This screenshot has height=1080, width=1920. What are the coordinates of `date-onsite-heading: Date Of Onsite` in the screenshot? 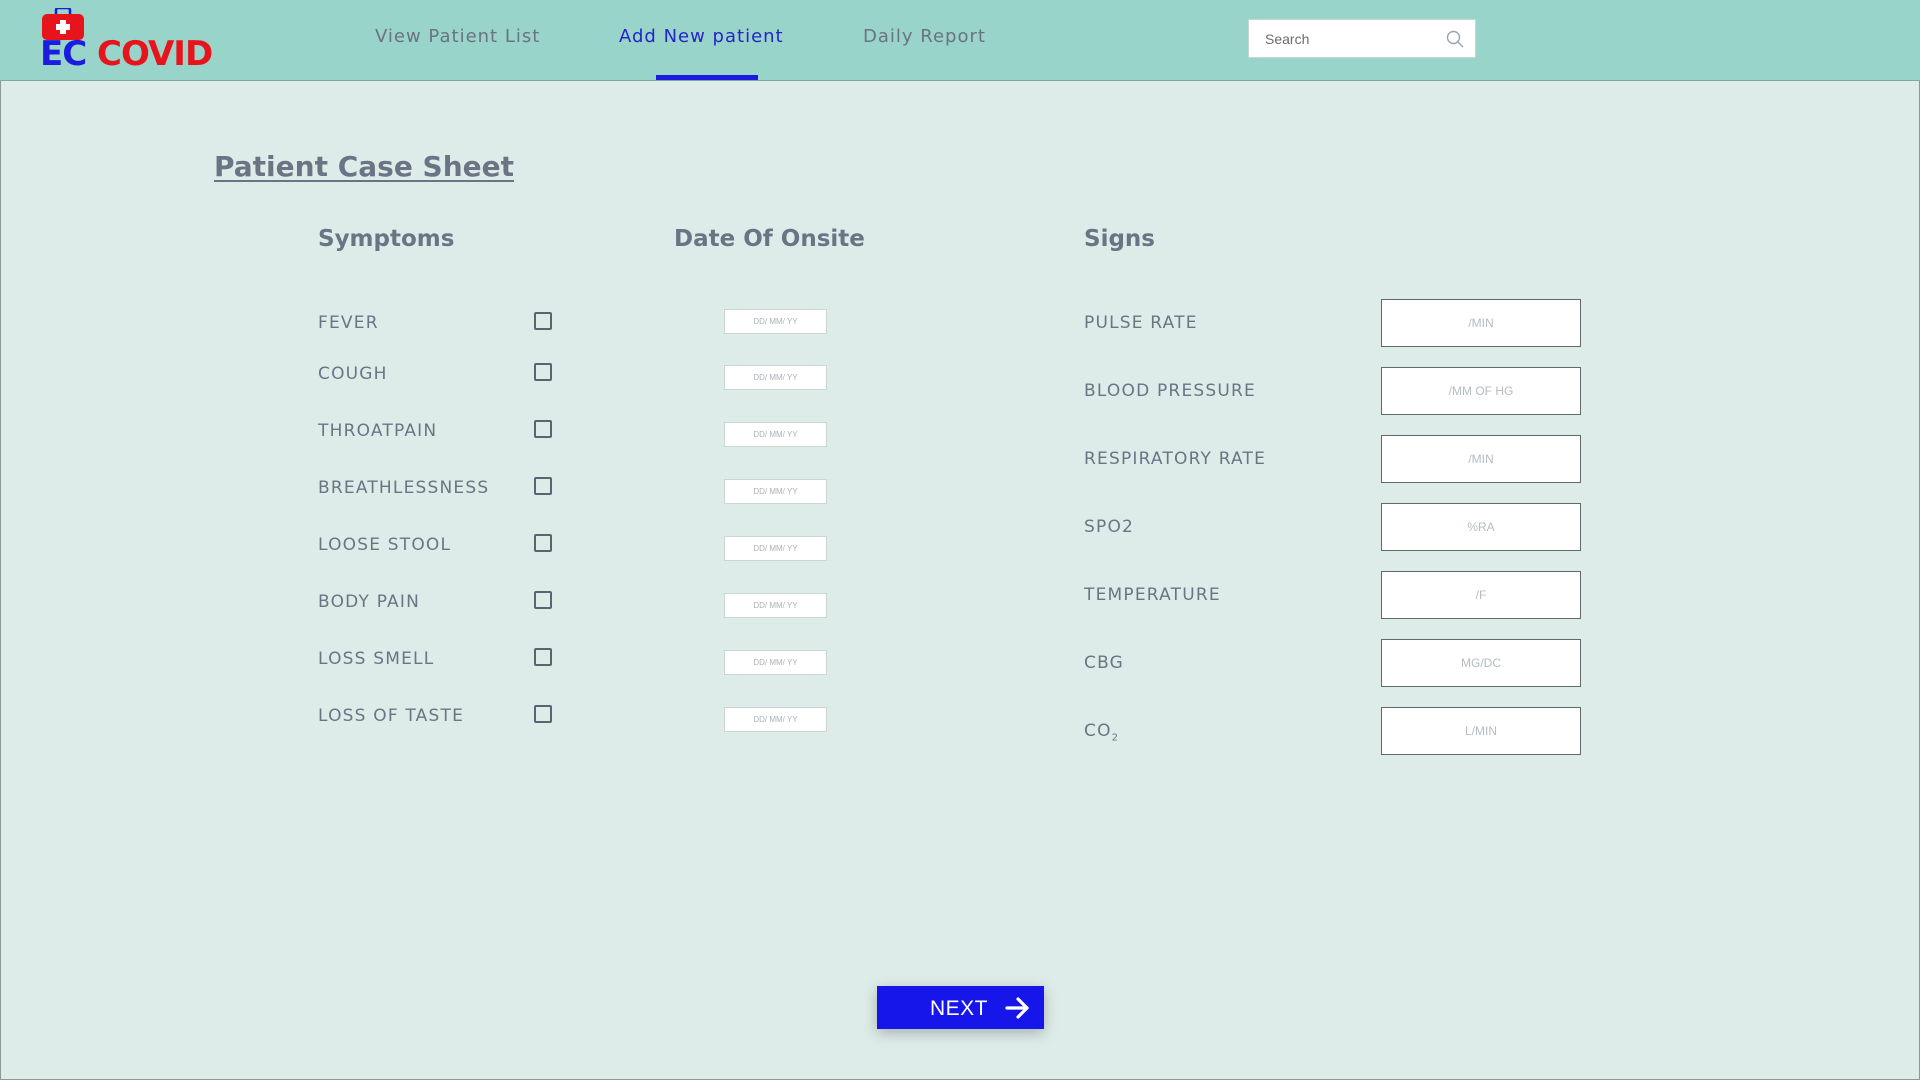 It's located at (769, 239).